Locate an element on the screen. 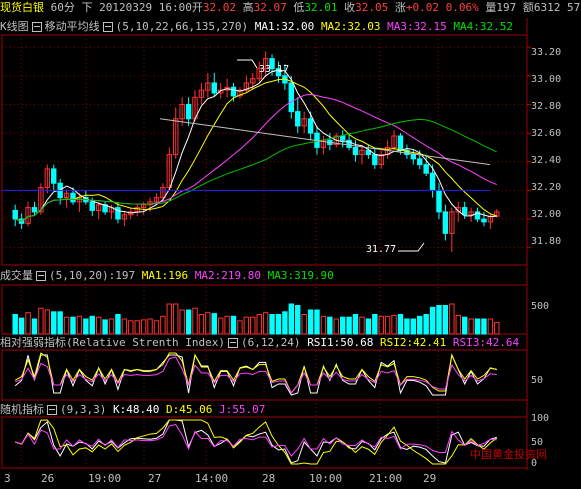 The height and width of the screenshot is (489, 581). xtick: 21:00 is located at coordinates (386, 478).